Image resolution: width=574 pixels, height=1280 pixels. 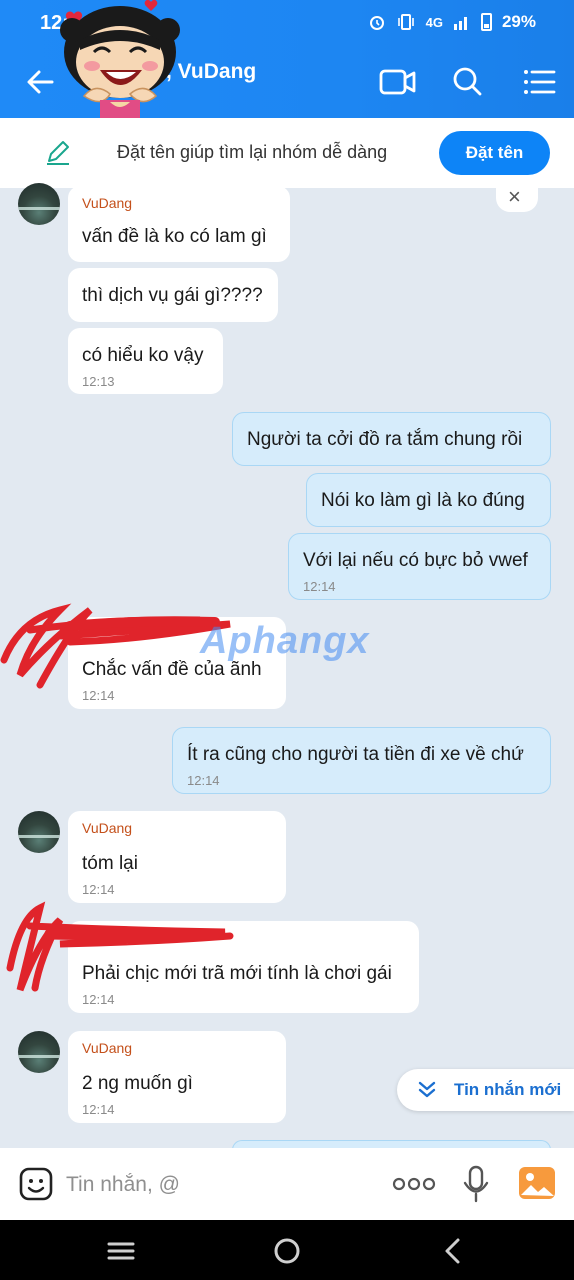 I want to click on new-message-button: Tin nhắn mới, so click(x=485, y=1090).